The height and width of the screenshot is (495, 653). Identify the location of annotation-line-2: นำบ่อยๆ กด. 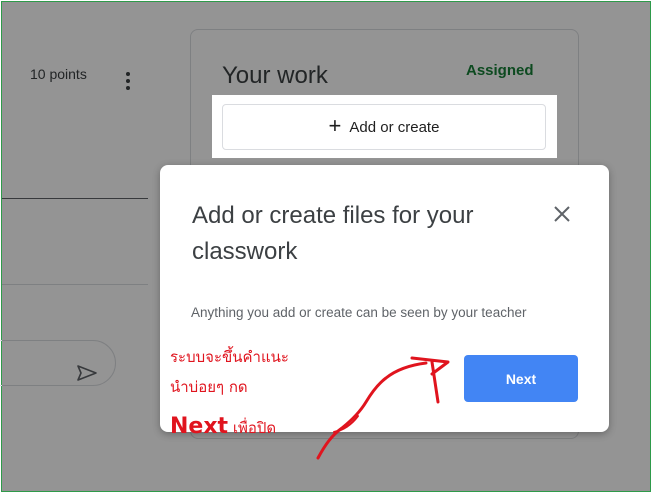
(209, 387).